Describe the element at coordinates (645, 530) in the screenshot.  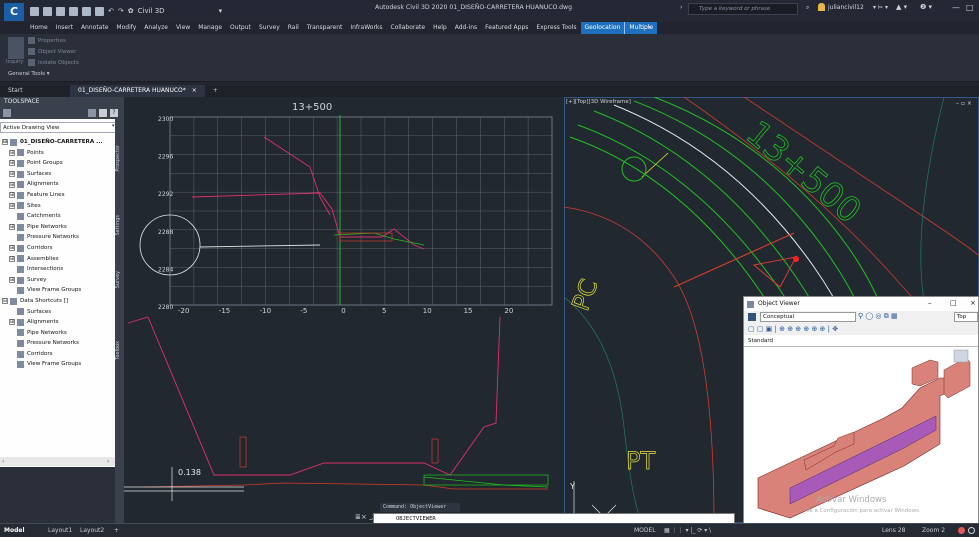
I see `model-space-indicator: MODEL` at that location.